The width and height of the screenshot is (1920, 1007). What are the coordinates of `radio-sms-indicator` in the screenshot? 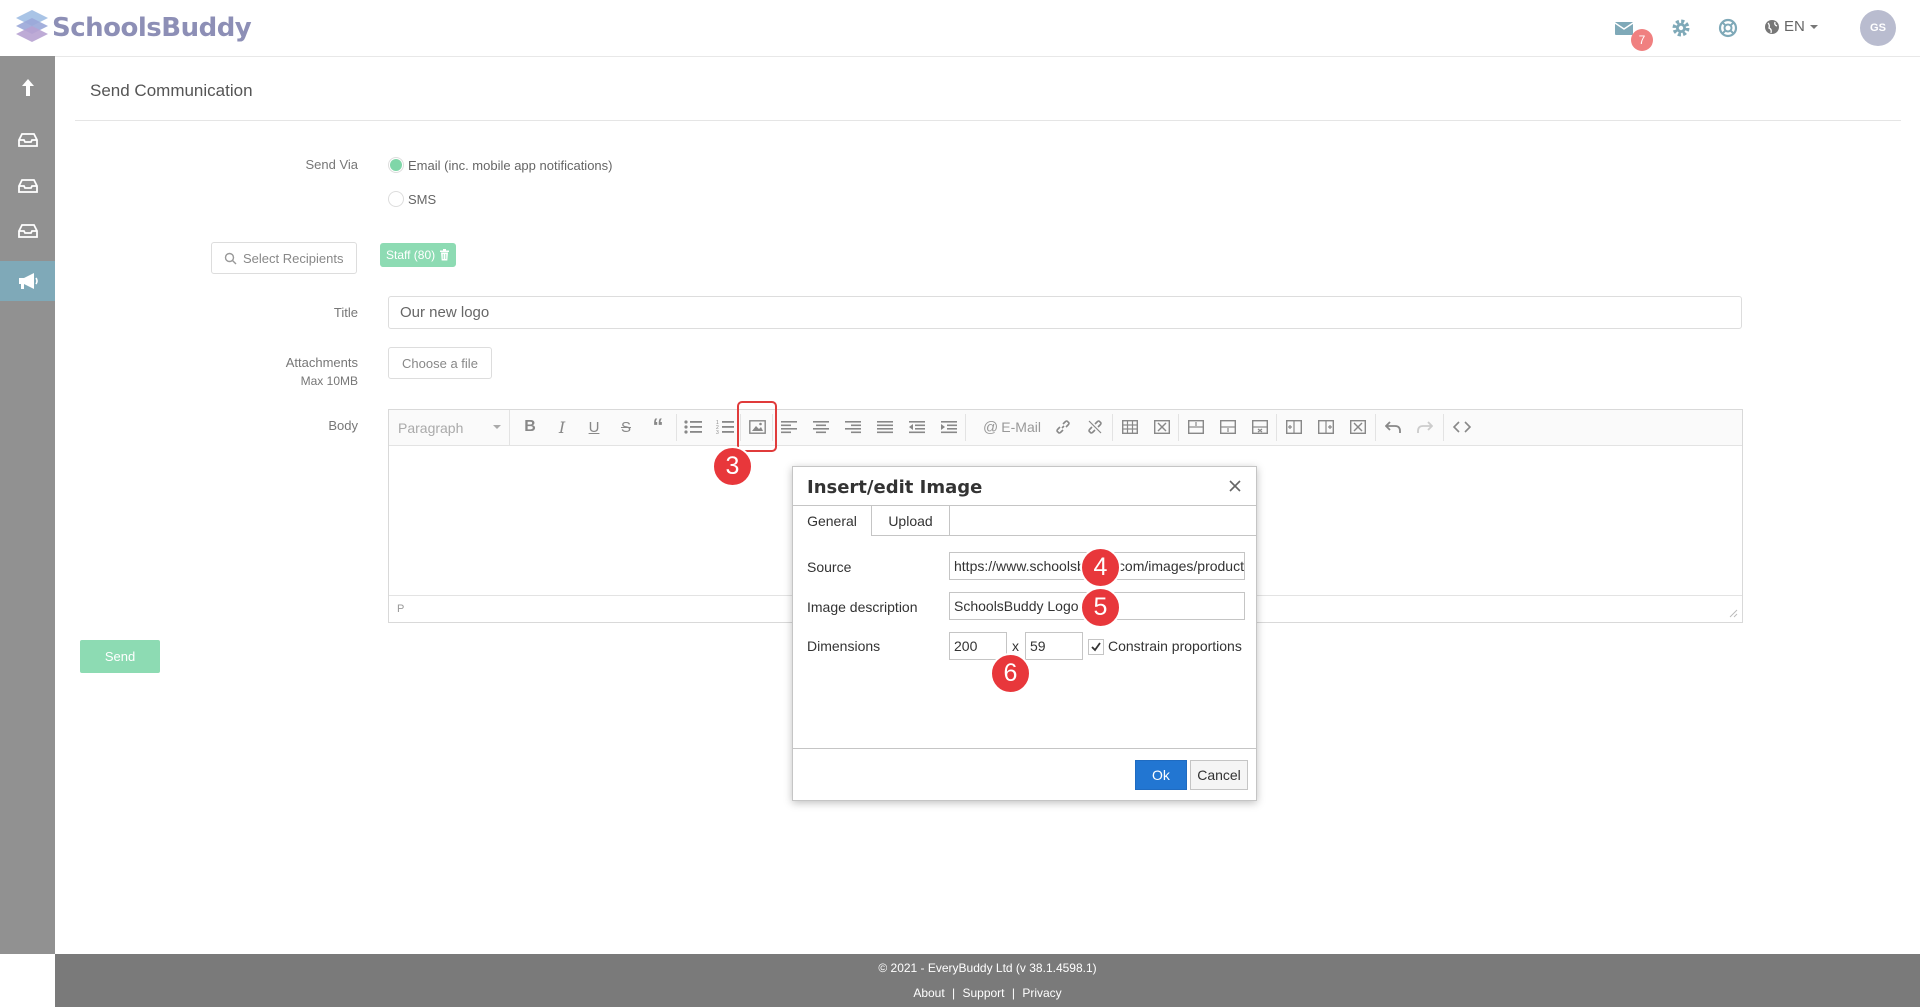 It's located at (396, 199).